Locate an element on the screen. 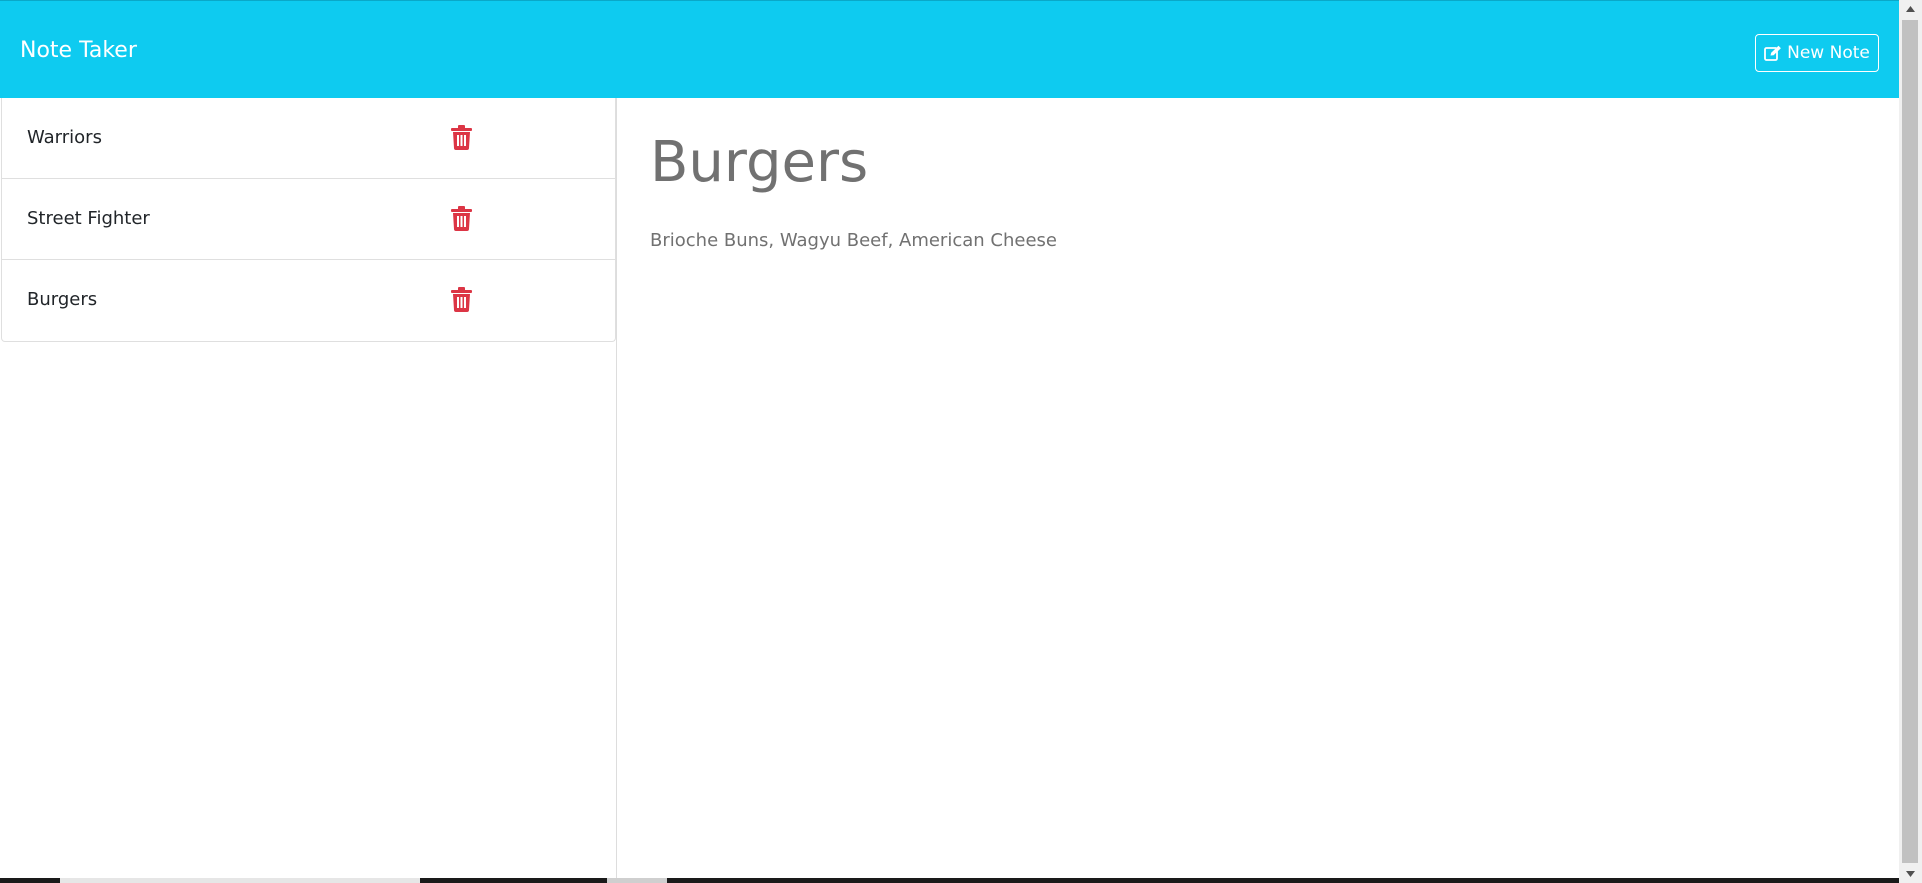  note-title-field: Burgers is located at coordinates (759, 163).